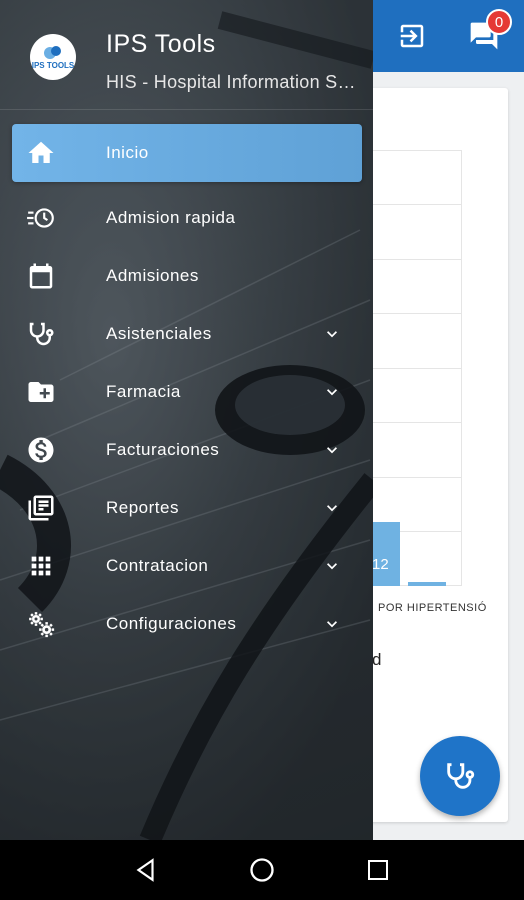  I want to click on report-icon, so click(41, 508).